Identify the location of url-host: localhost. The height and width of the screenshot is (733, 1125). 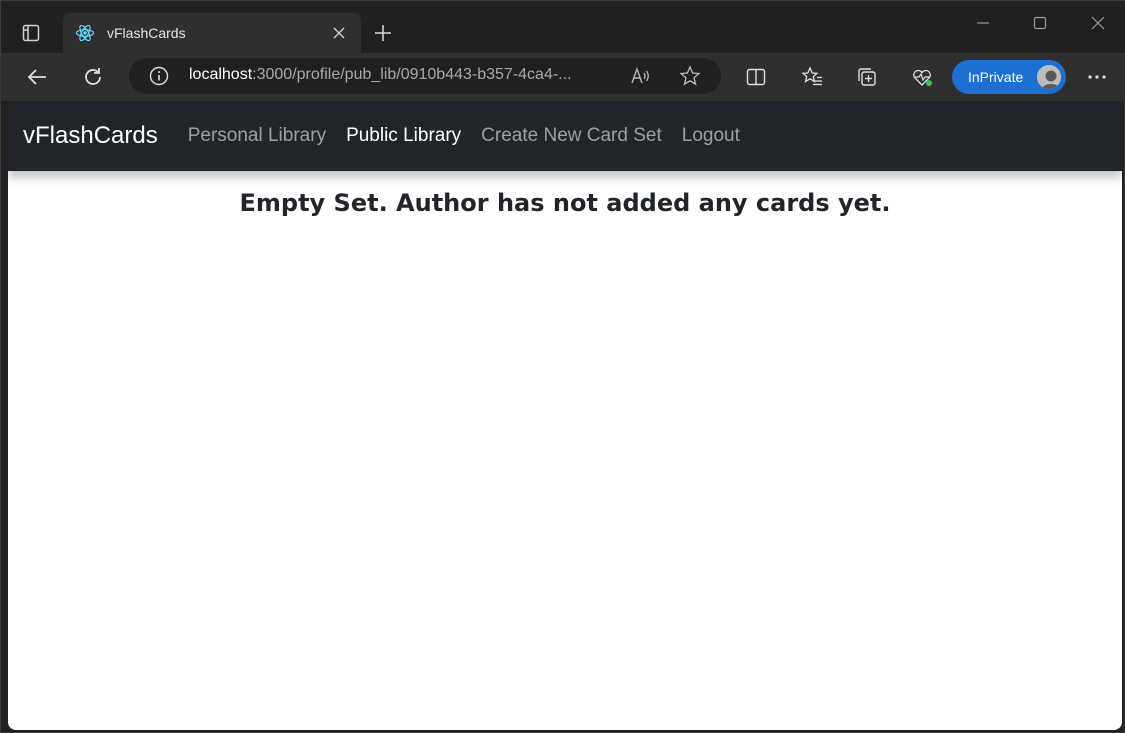
(221, 74).